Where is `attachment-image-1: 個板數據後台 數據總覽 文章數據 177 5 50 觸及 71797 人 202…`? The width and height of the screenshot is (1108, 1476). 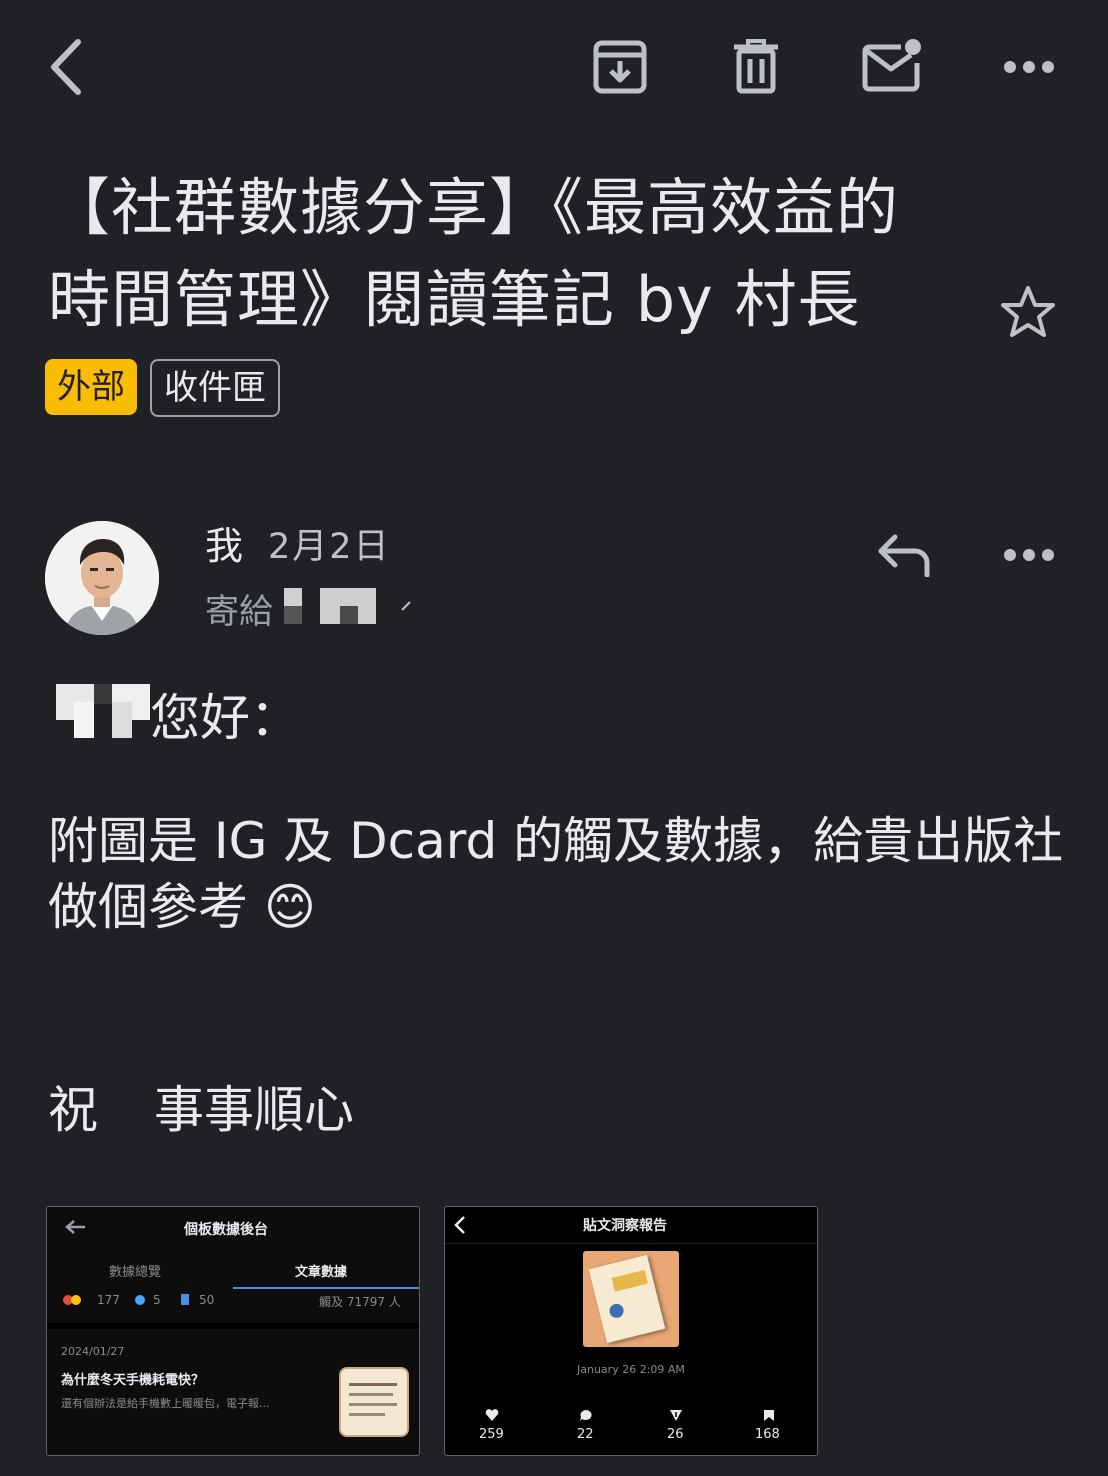 attachment-image-1: 個板數據後台 數據總覽 文章數據 177 5 50 觸及 71797 人 202… is located at coordinates (233, 1331).